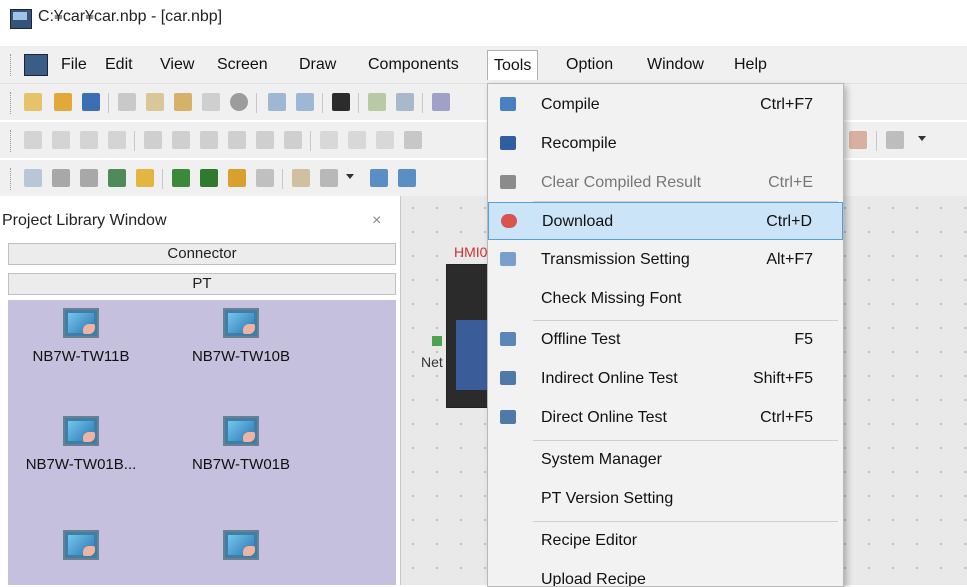 The image size is (967, 587). Describe the element at coordinates (177, 65) in the screenshot. I see `menu-view: View` at that location.